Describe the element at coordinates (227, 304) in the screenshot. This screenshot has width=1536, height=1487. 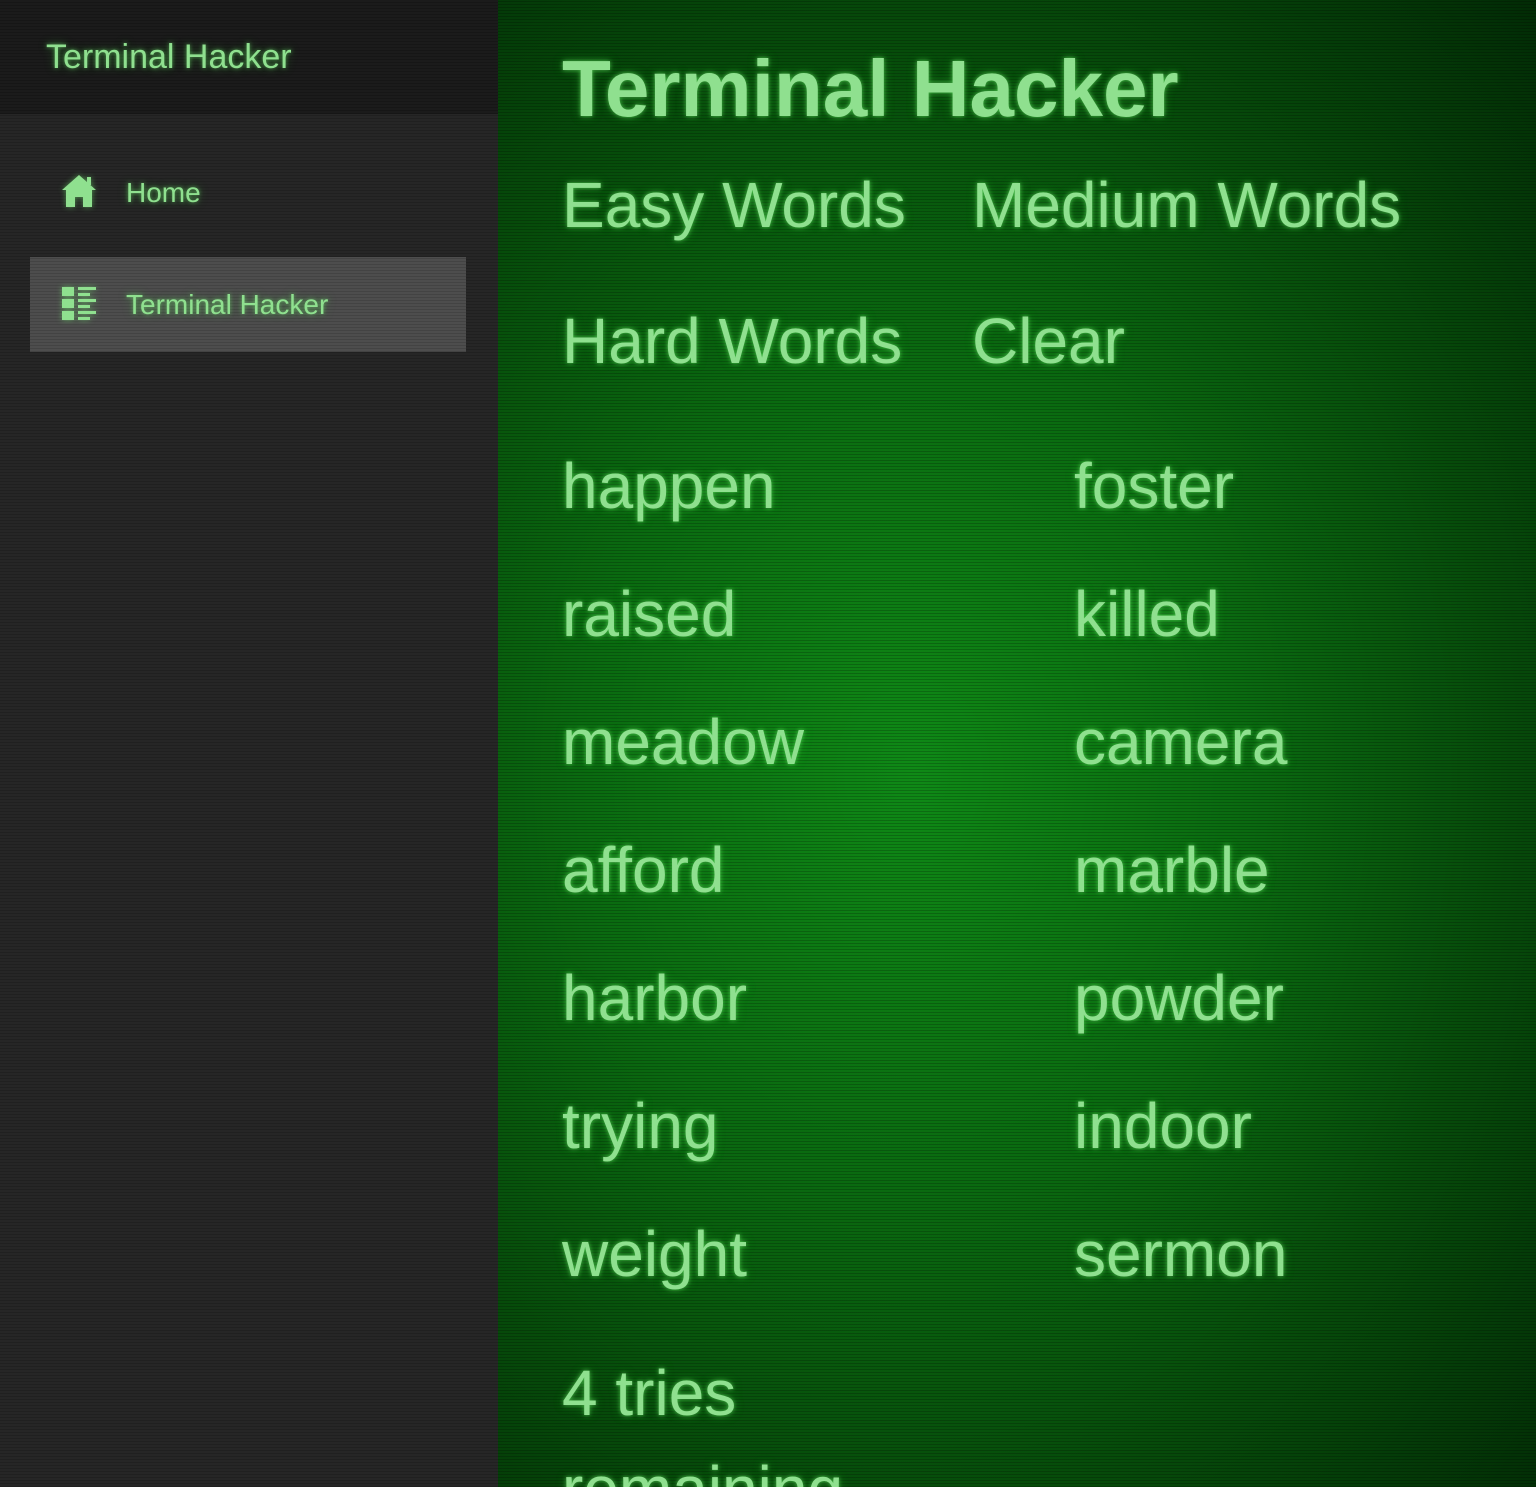
I see `sidebar-item-label: Terminal Hacker` at that location.